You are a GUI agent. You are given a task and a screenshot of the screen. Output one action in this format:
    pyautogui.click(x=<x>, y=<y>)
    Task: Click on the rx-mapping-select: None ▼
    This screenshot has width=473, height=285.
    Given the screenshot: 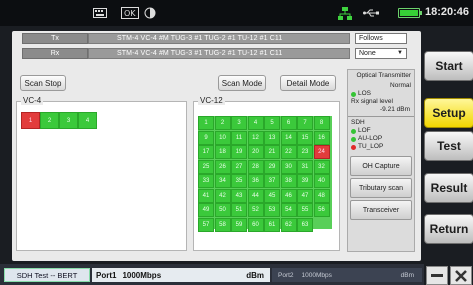 What is the action you would take?
    pyautogui.click(x=381, y=53)
    